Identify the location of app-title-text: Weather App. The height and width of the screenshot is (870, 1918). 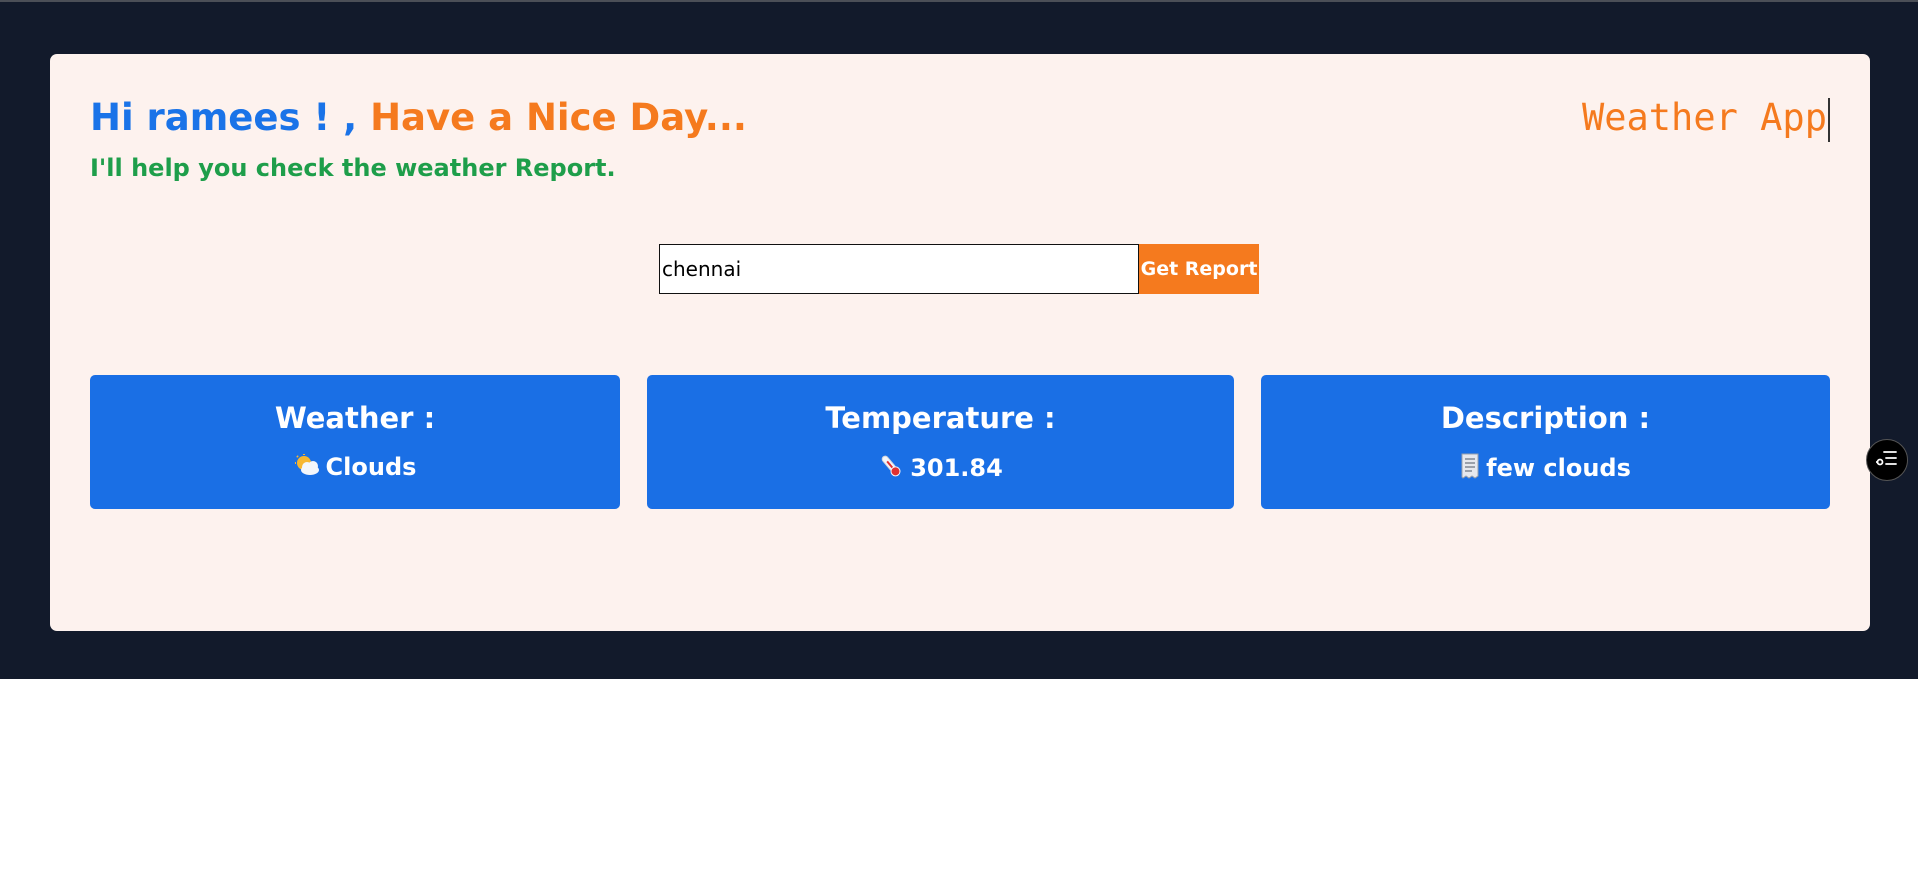
(1704, 117).